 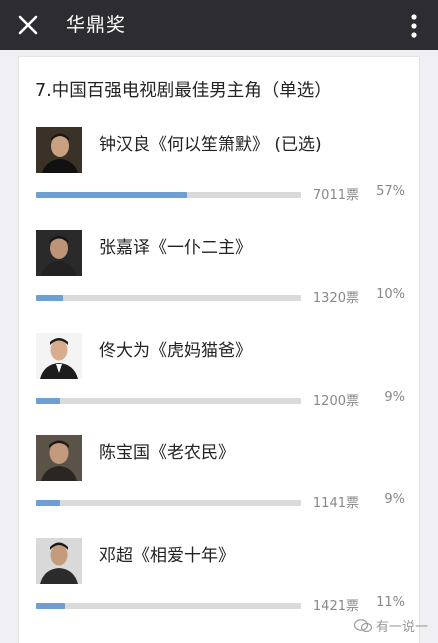 I want to click on watermark-text: 有一说一, so click(x=401, y=627).